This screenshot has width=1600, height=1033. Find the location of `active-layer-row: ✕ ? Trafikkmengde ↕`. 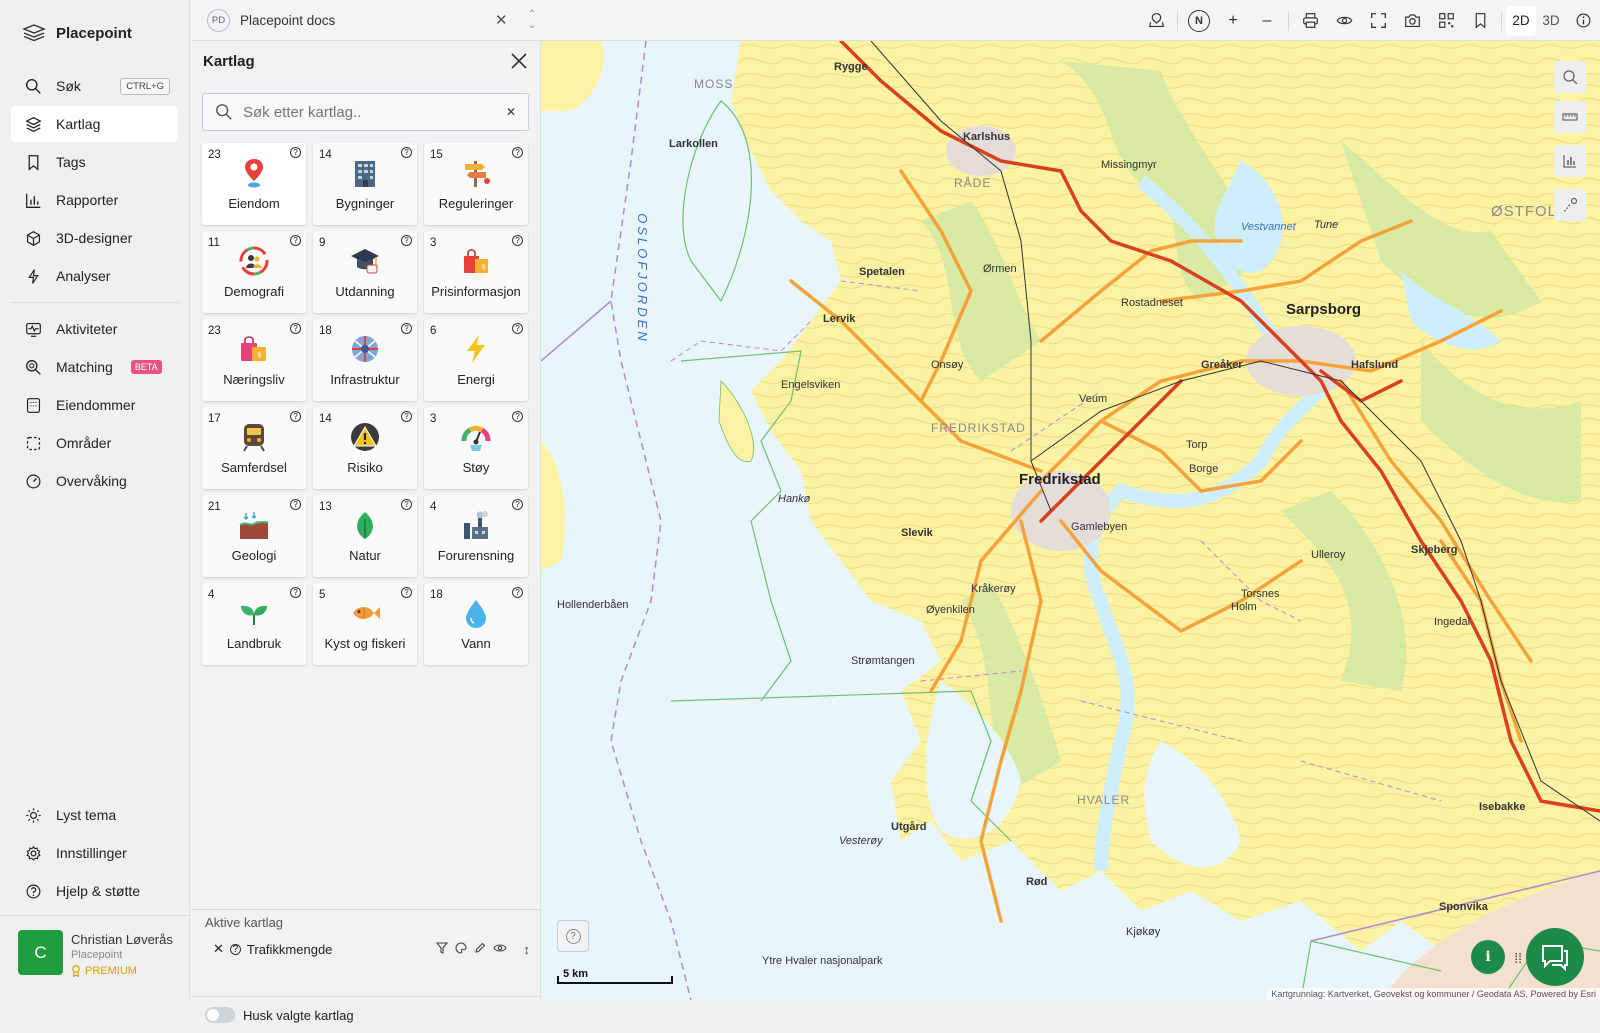

active-layer-row: ✕ ? Trafikkmengde ↕ is located at coordinates (365, 949).